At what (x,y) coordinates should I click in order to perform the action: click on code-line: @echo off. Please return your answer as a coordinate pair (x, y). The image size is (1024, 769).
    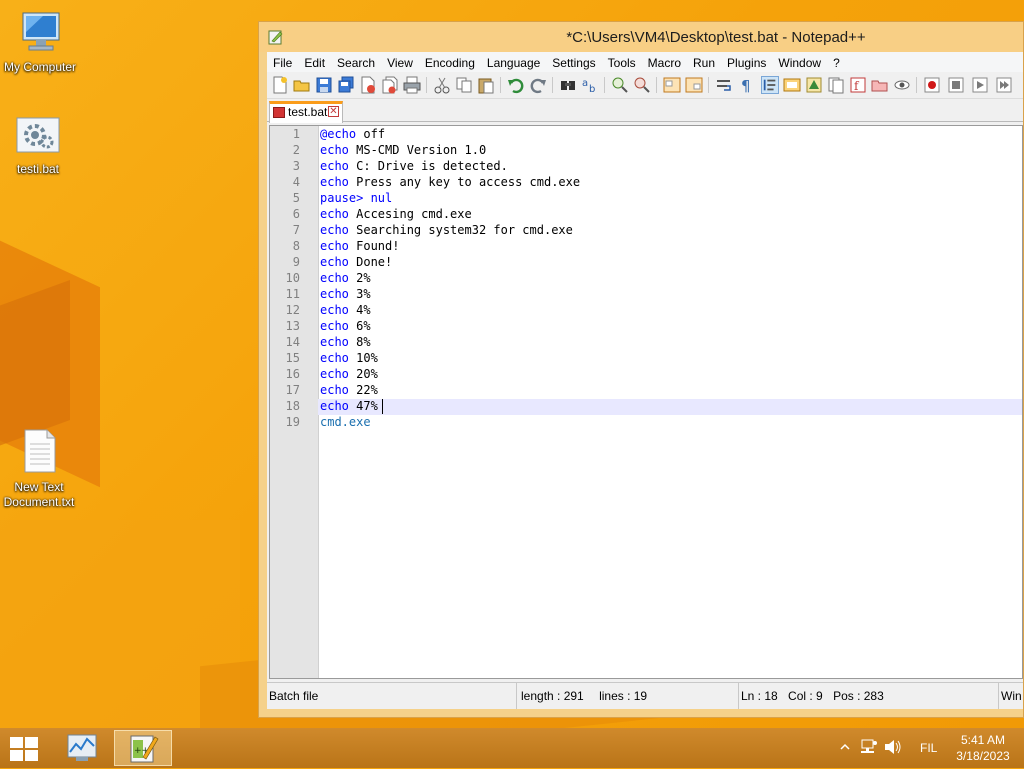
    Looking at the image, I should click on (352, 134).